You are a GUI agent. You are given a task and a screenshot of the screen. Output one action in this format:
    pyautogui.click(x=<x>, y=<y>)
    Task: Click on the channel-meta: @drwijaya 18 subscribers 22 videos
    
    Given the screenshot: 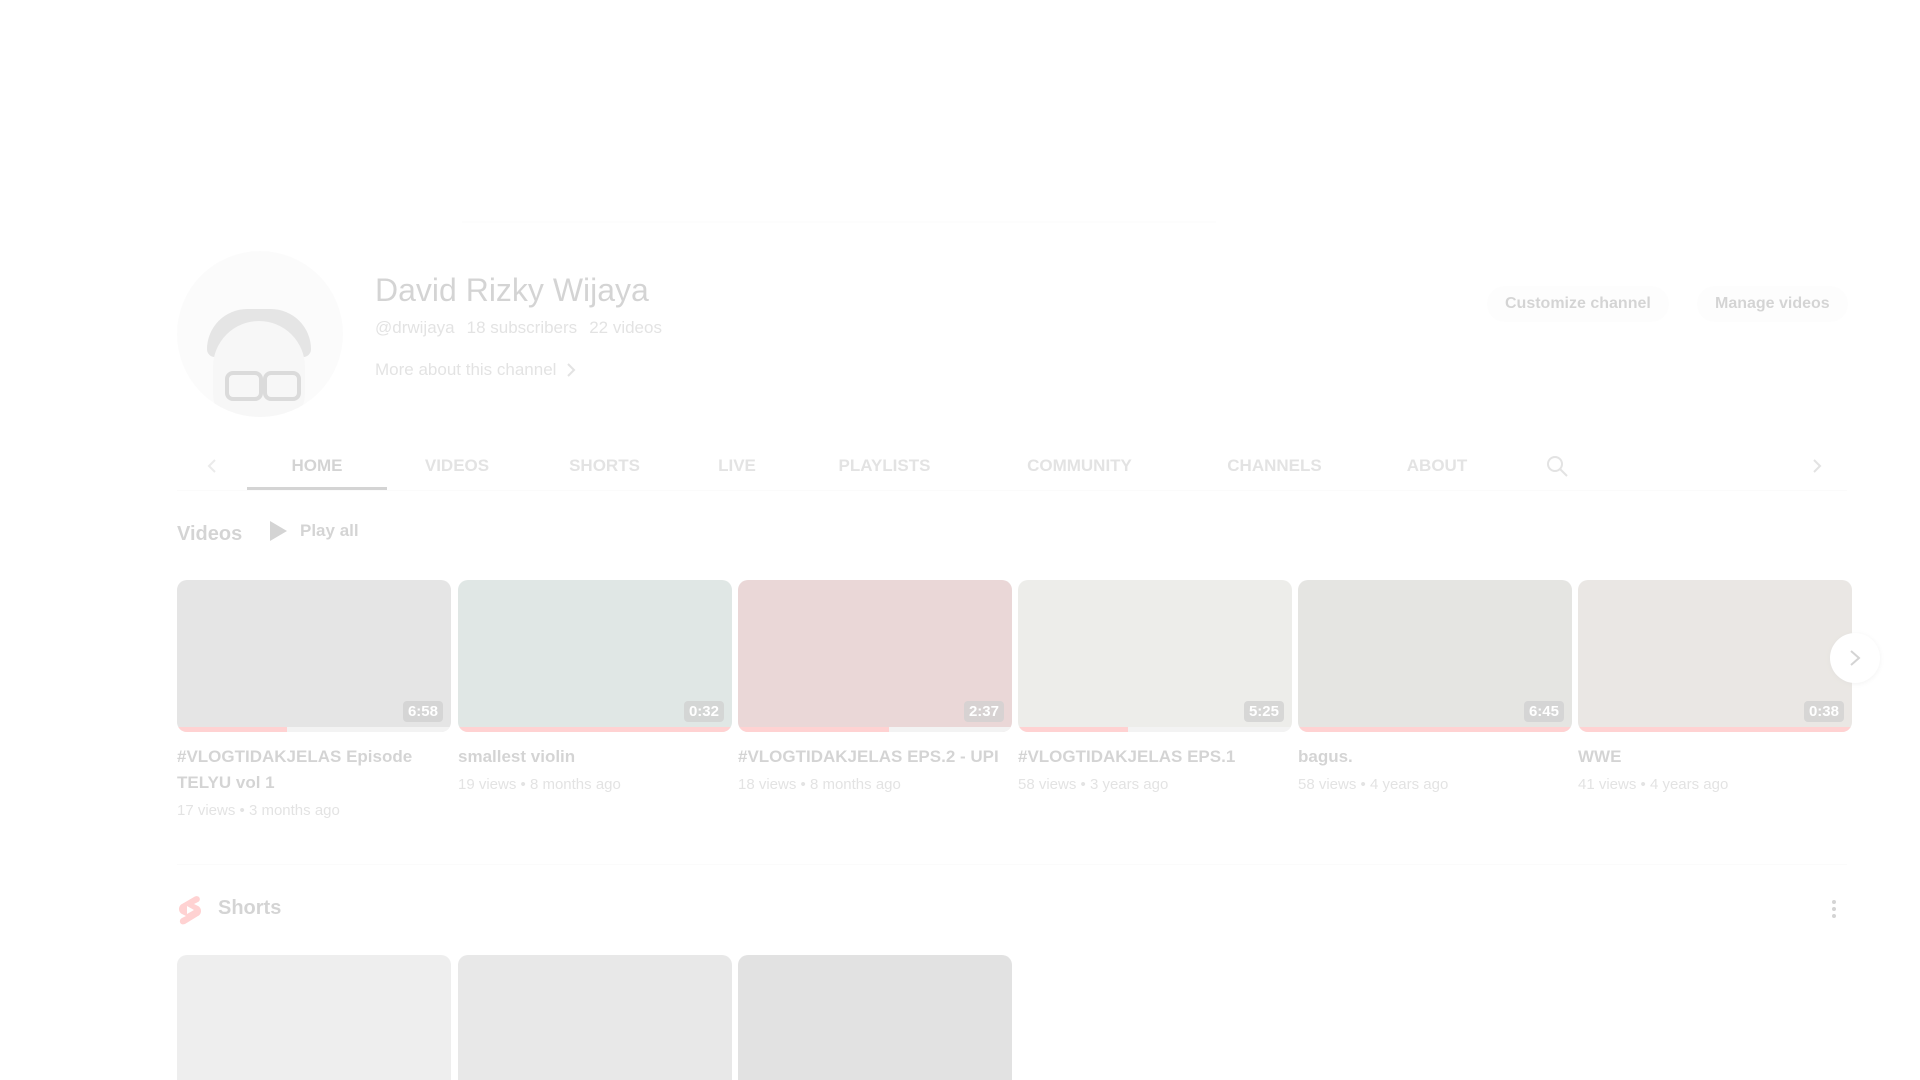 What is the action you would take?
    pyautogui.click(x=518, y=328)
    